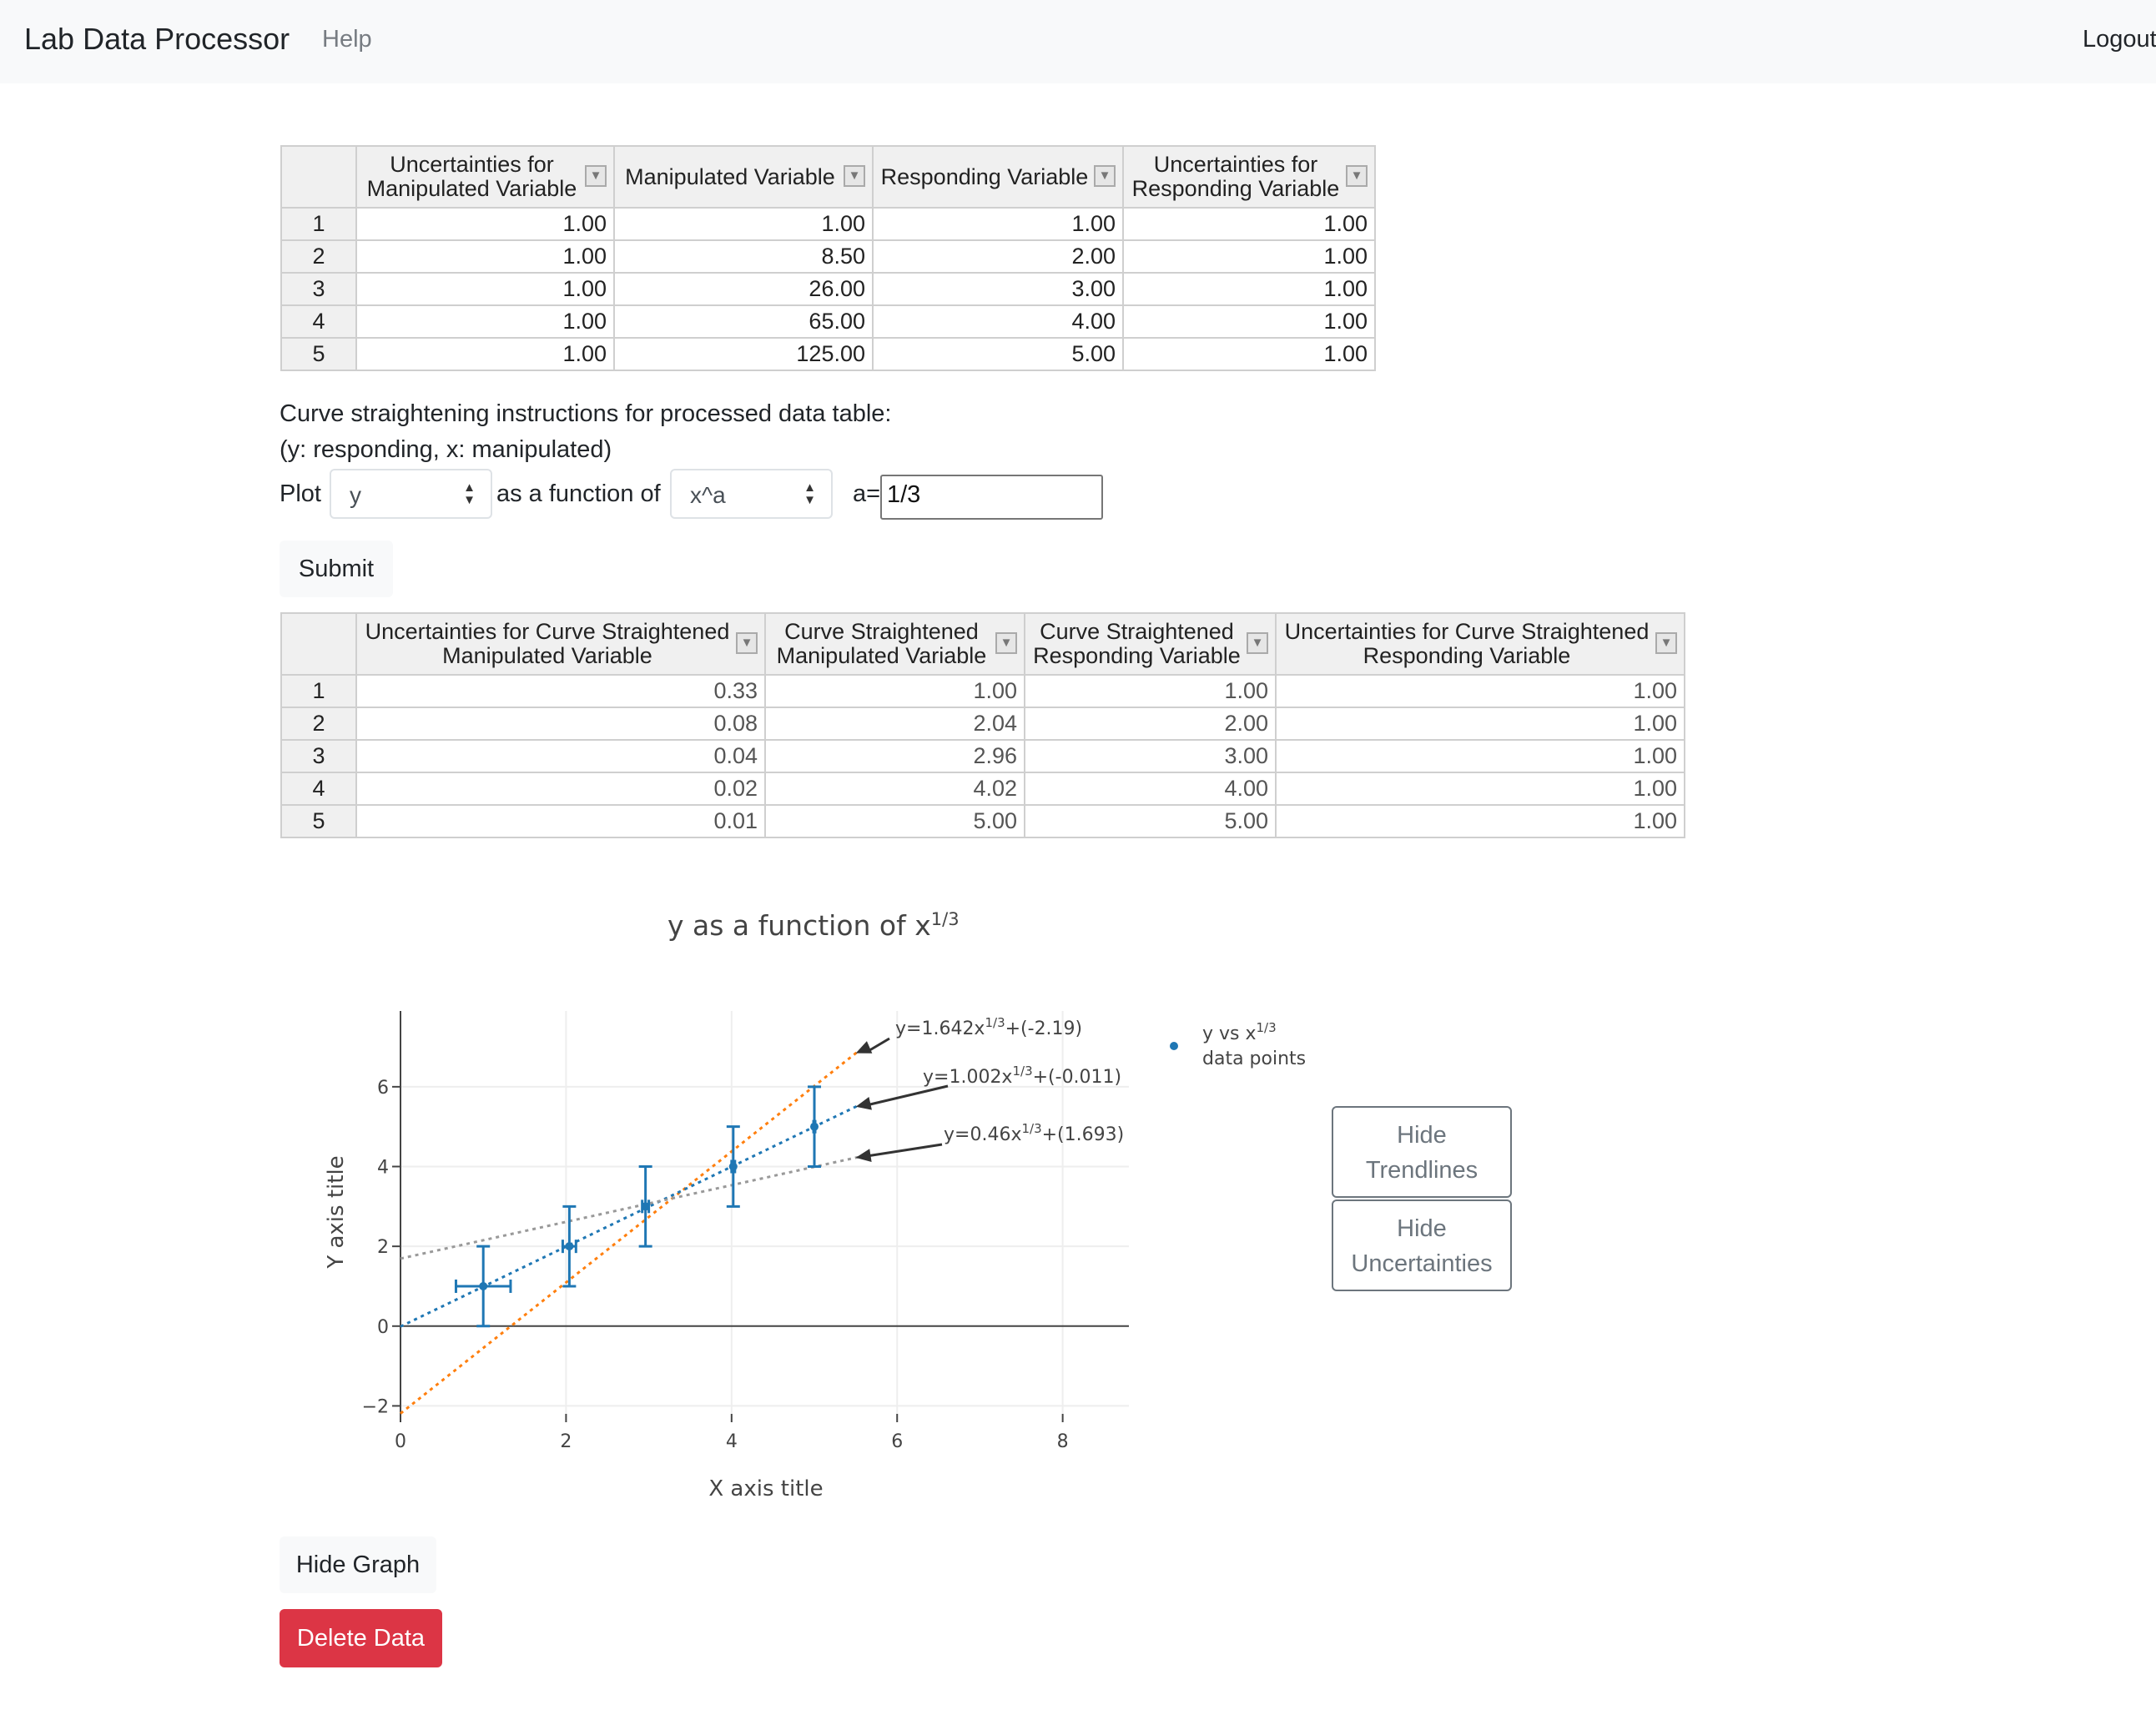 This screenshot has height=1720, width=2156. I want to click on legend-label-line2: data points, so click(1254, 1059).